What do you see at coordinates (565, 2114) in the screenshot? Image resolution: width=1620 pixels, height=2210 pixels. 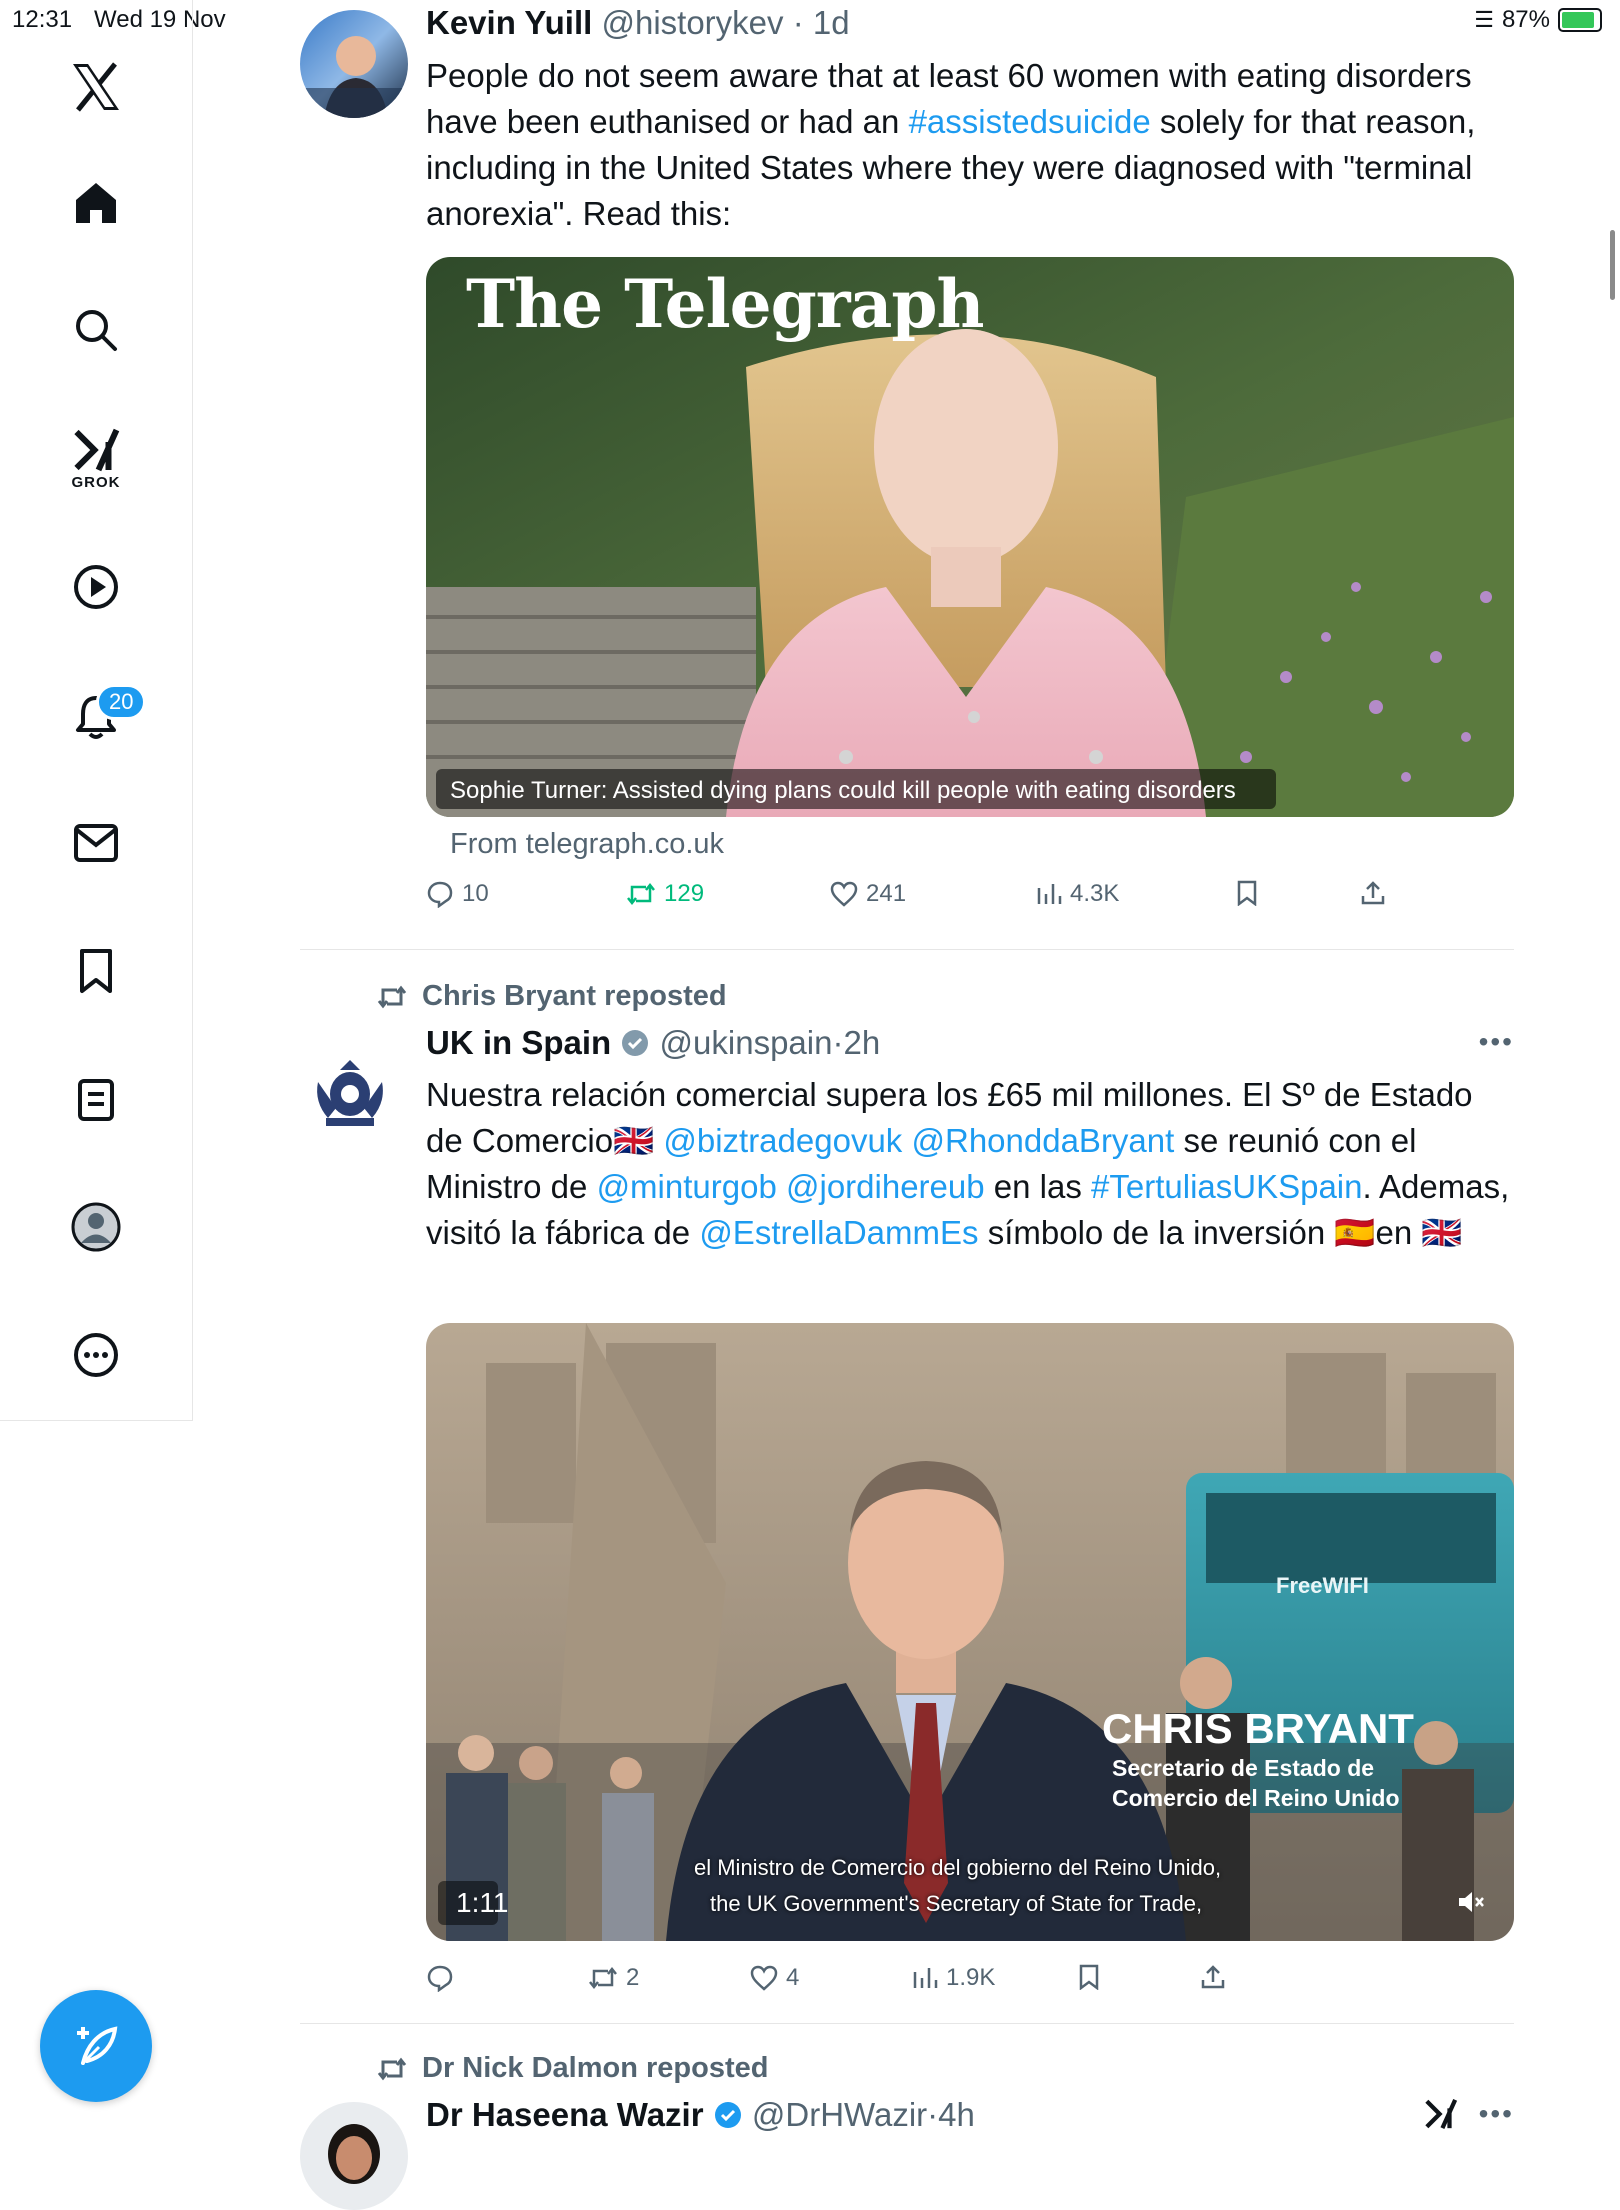 I see `display-name: Dr Haseena Wazir` at bounding box center [565, 2114].